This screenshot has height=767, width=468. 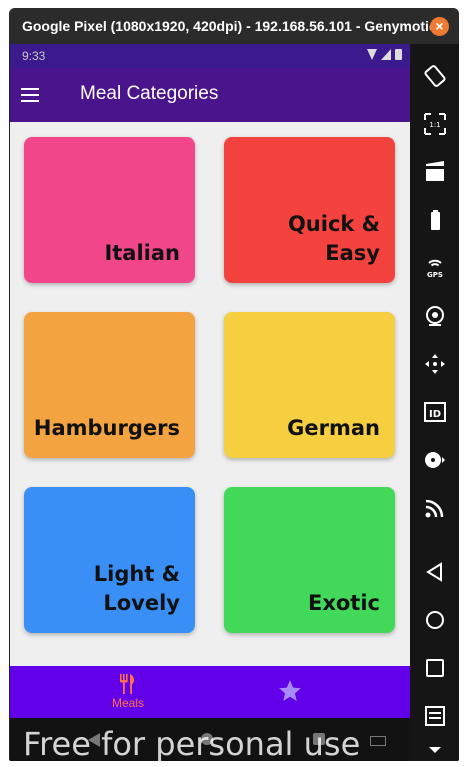 What do you see at coordinates (435, 316) in the screenshot?
I see `camera-icon` at bounding box center [435, 316].